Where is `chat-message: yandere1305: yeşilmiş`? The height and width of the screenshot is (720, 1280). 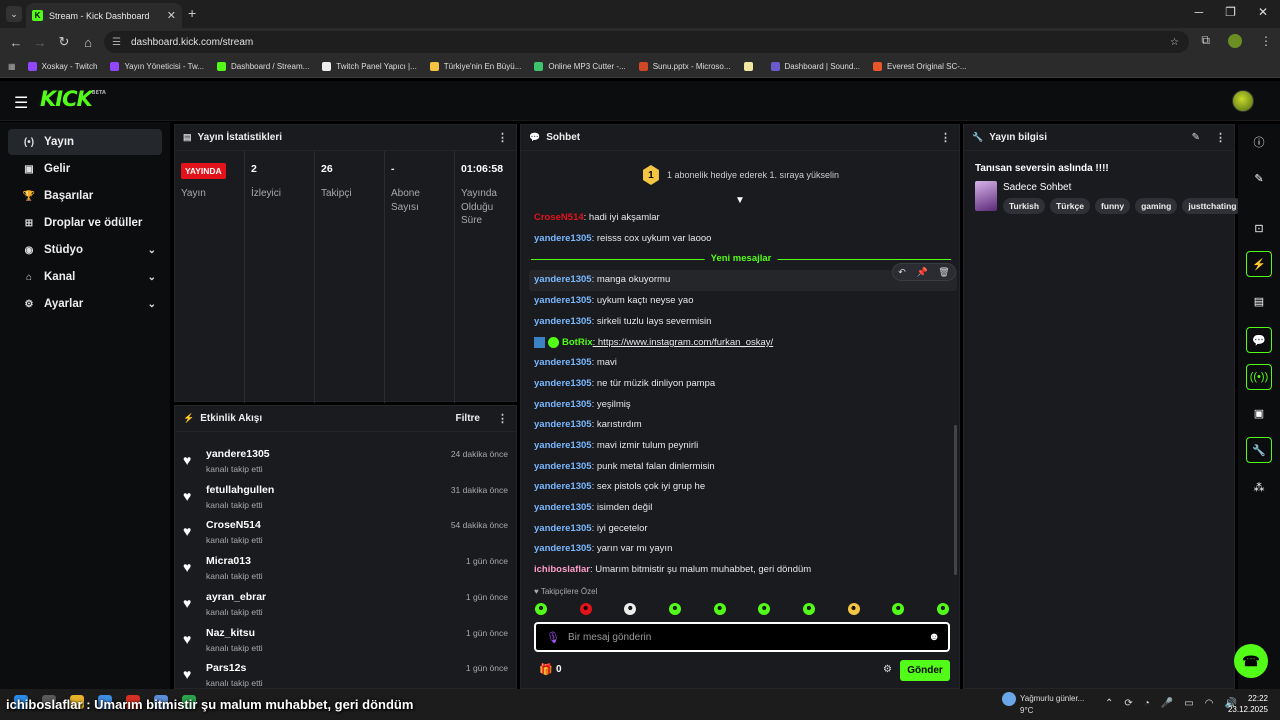 chat-message: yandere1305: yeşilmiş is located at coordinates (582, 404).